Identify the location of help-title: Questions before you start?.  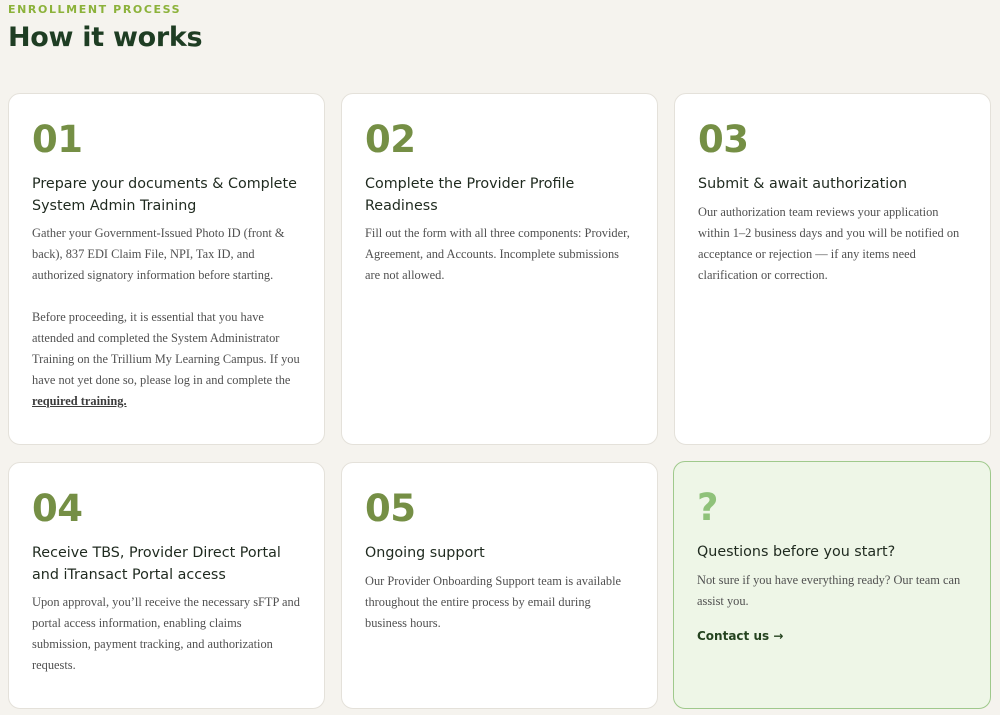
(796, 552).